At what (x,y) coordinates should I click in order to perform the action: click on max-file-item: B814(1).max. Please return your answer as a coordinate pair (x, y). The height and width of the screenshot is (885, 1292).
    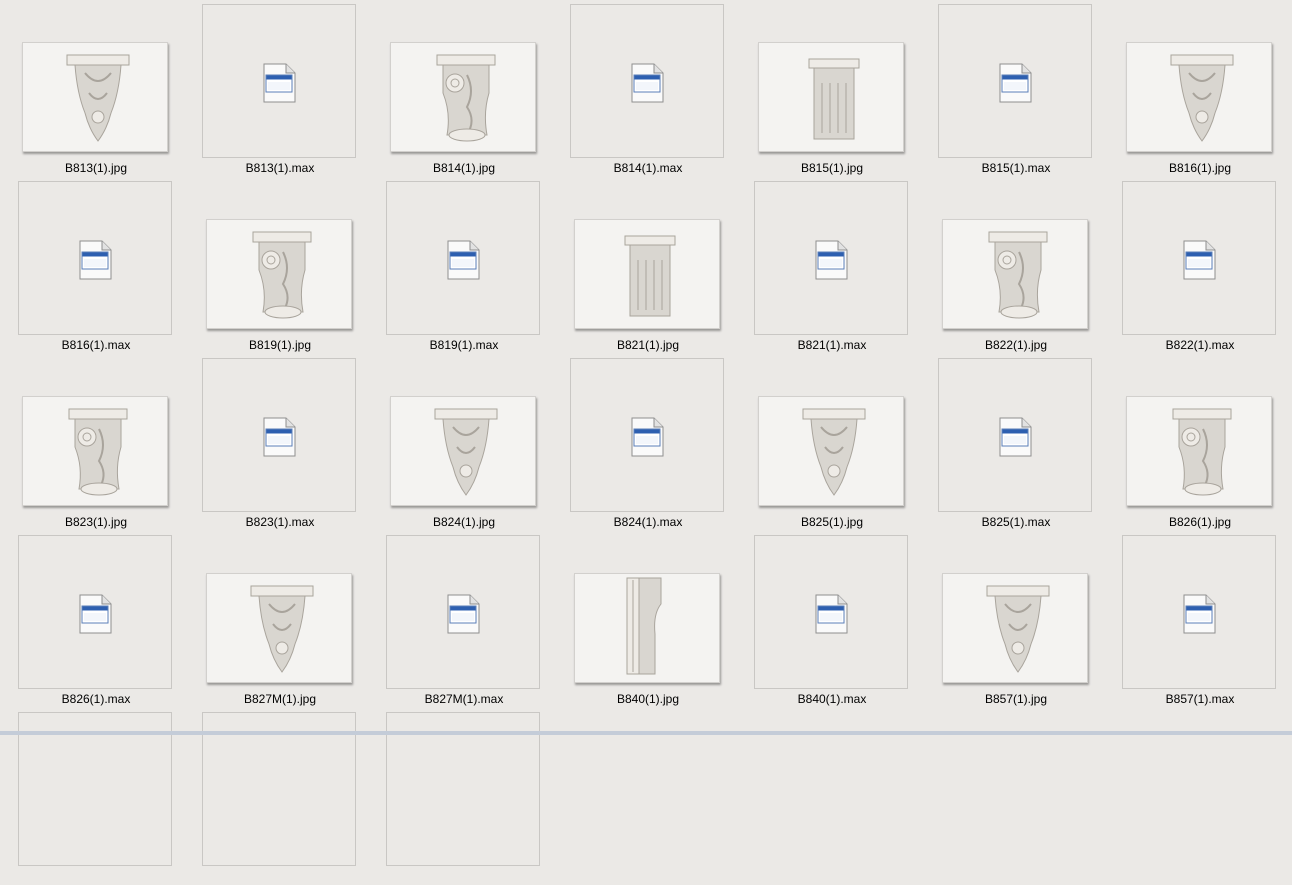
    Looking at the image, I should click on (648, 88).